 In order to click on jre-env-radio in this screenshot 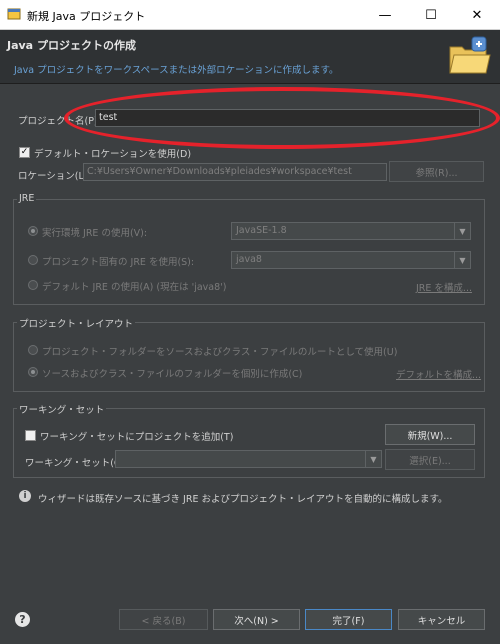, I will do `click(33, 231)`.